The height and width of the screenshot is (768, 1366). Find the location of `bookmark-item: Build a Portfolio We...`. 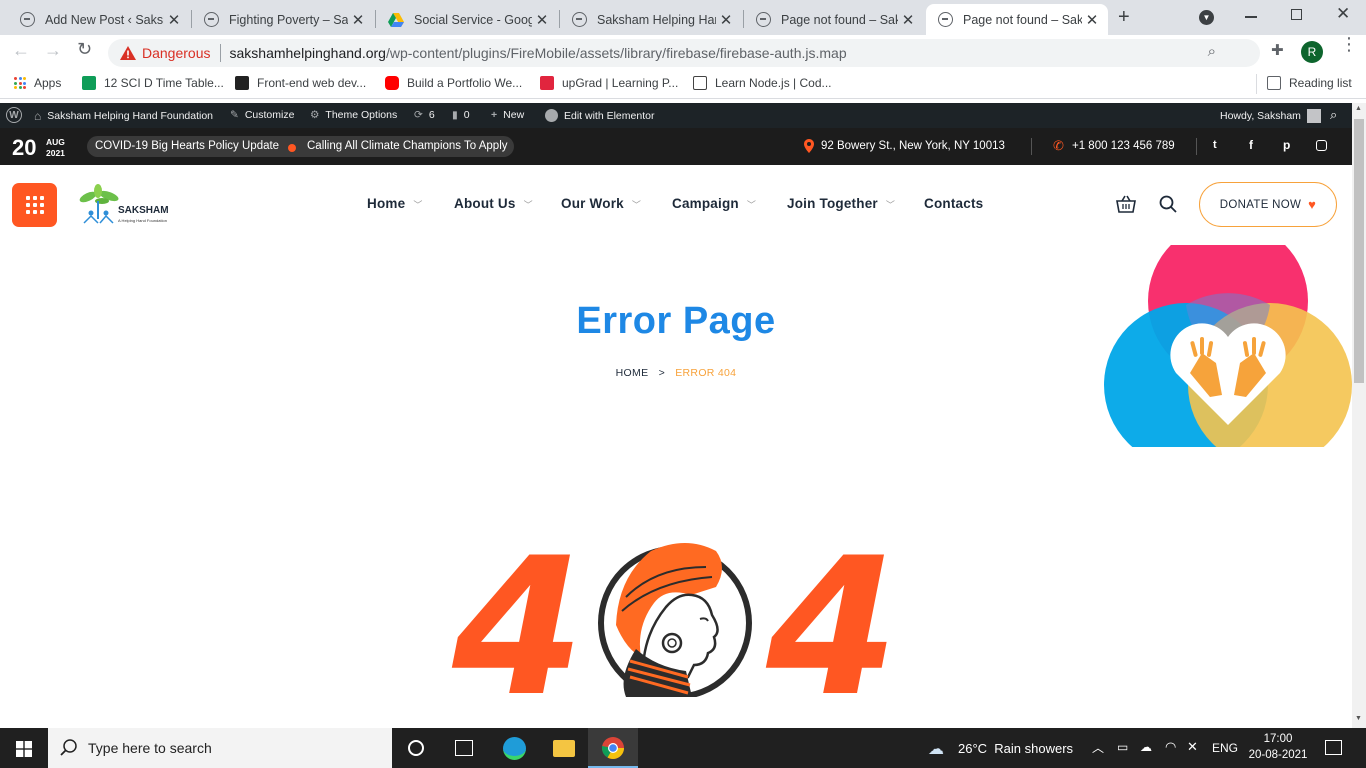

bookmark-item: Build a Portfolio We... is located at coordinates (453, 83).